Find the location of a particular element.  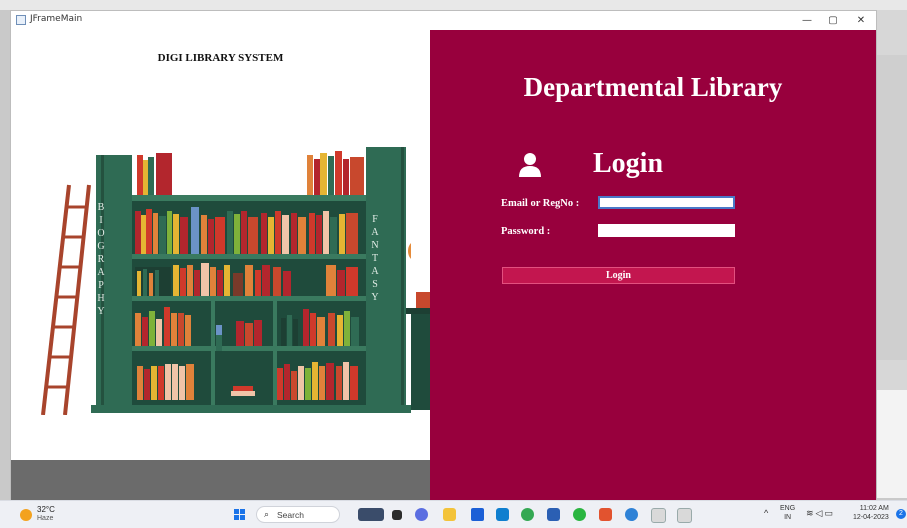

taskbar-search: ⌕ Search is located at coordinates (298, 514).